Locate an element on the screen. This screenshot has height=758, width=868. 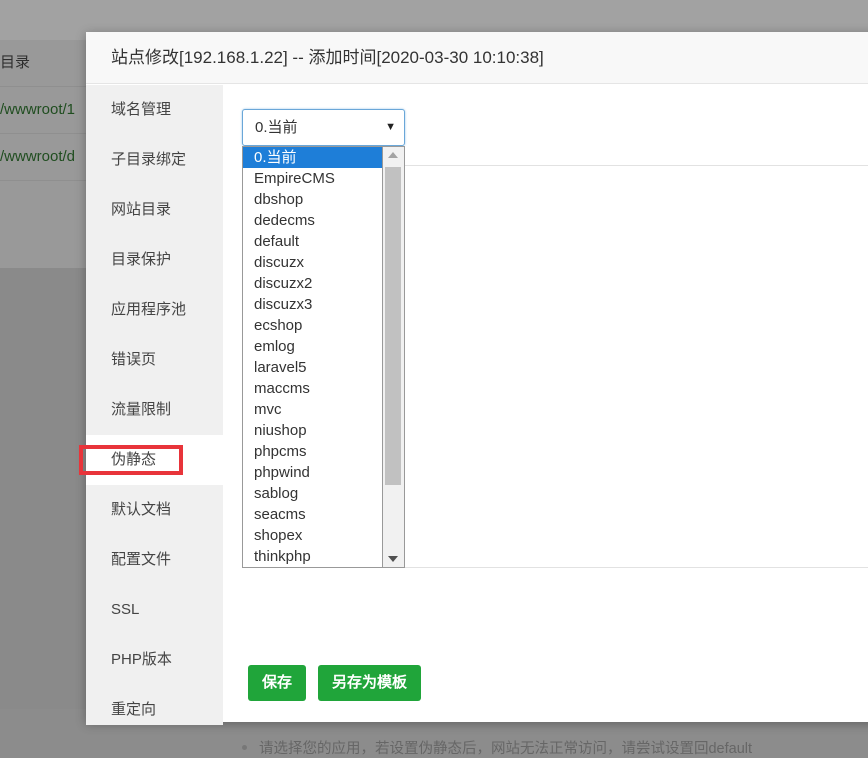
sidebar-item-label: 伪静态 is located at coordinates (134, 459).